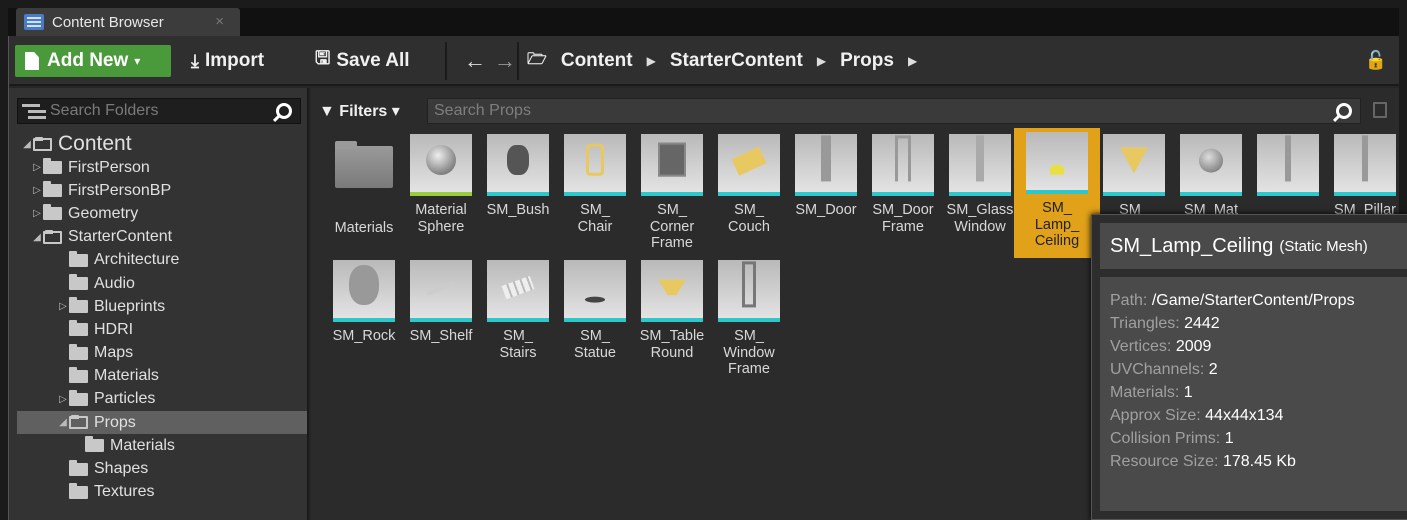 This screenshot has height=520, width=1407. I want to click on folder-search-box: Search Folders, so click(159, 111).